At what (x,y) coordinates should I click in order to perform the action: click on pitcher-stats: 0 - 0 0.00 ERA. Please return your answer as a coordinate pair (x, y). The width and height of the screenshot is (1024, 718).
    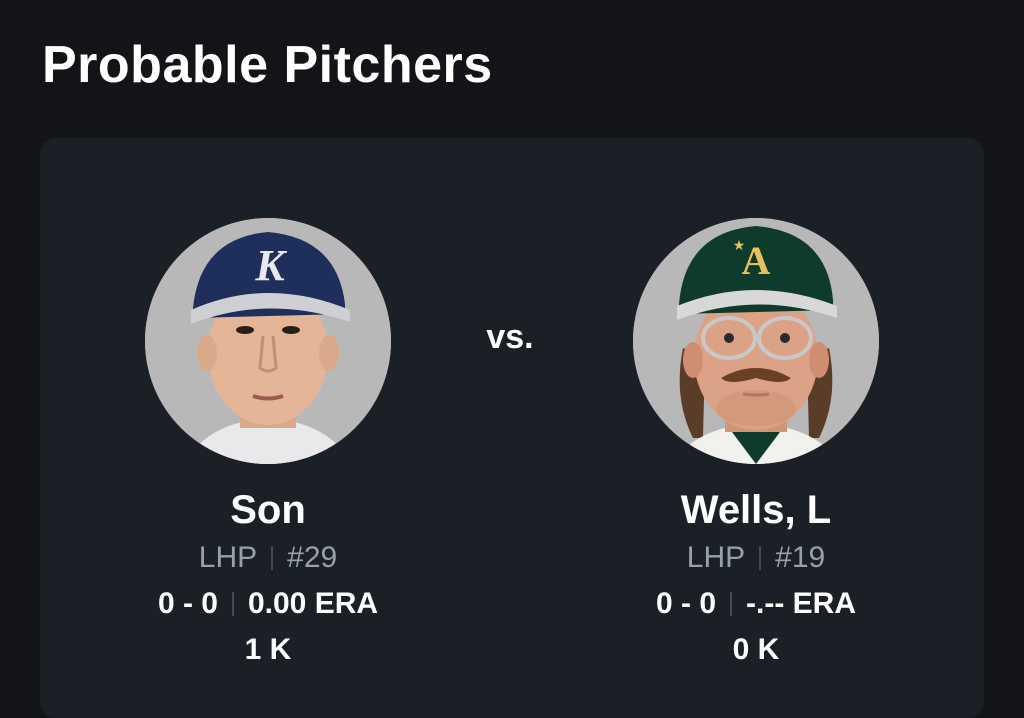
    Looking at the image, I should click on (268, 604).